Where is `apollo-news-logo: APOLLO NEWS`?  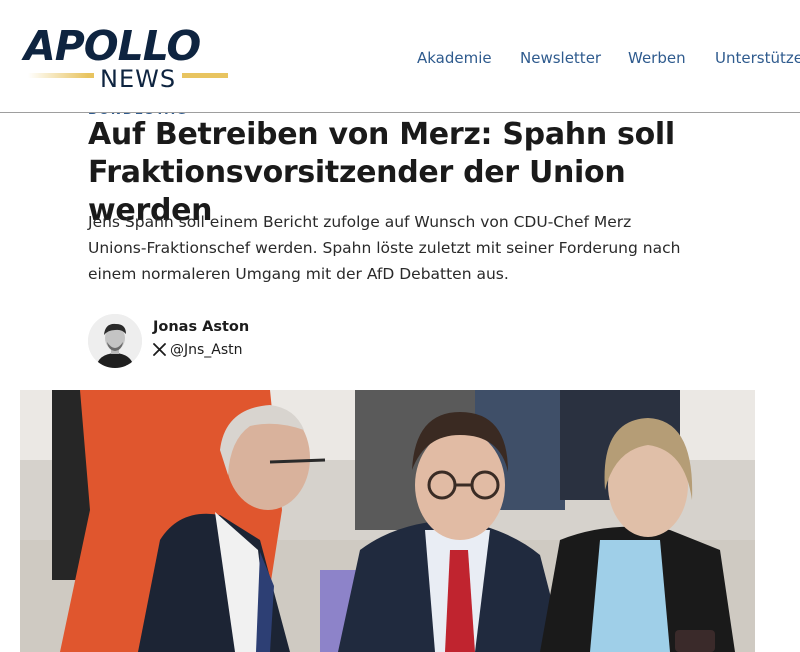
apollo-news-logo: APOLLO NEWS is located at coordinates (129, 58).